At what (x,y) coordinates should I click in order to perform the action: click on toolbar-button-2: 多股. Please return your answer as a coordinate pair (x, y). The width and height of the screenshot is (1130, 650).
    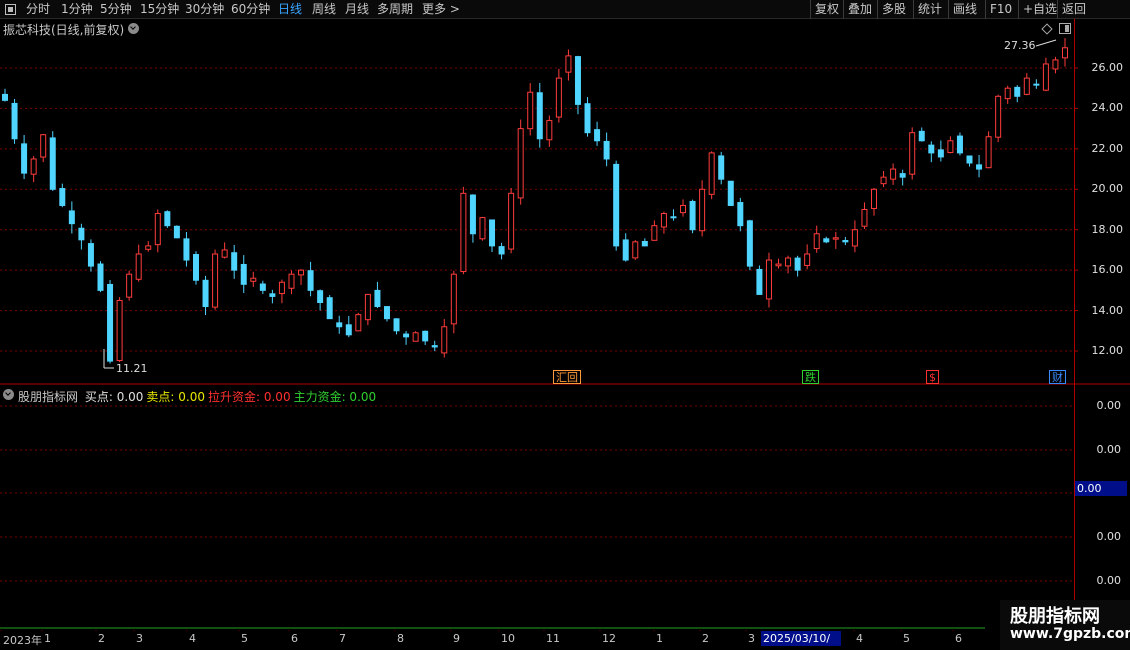
    Looking at the image, I should click on (894, 9).